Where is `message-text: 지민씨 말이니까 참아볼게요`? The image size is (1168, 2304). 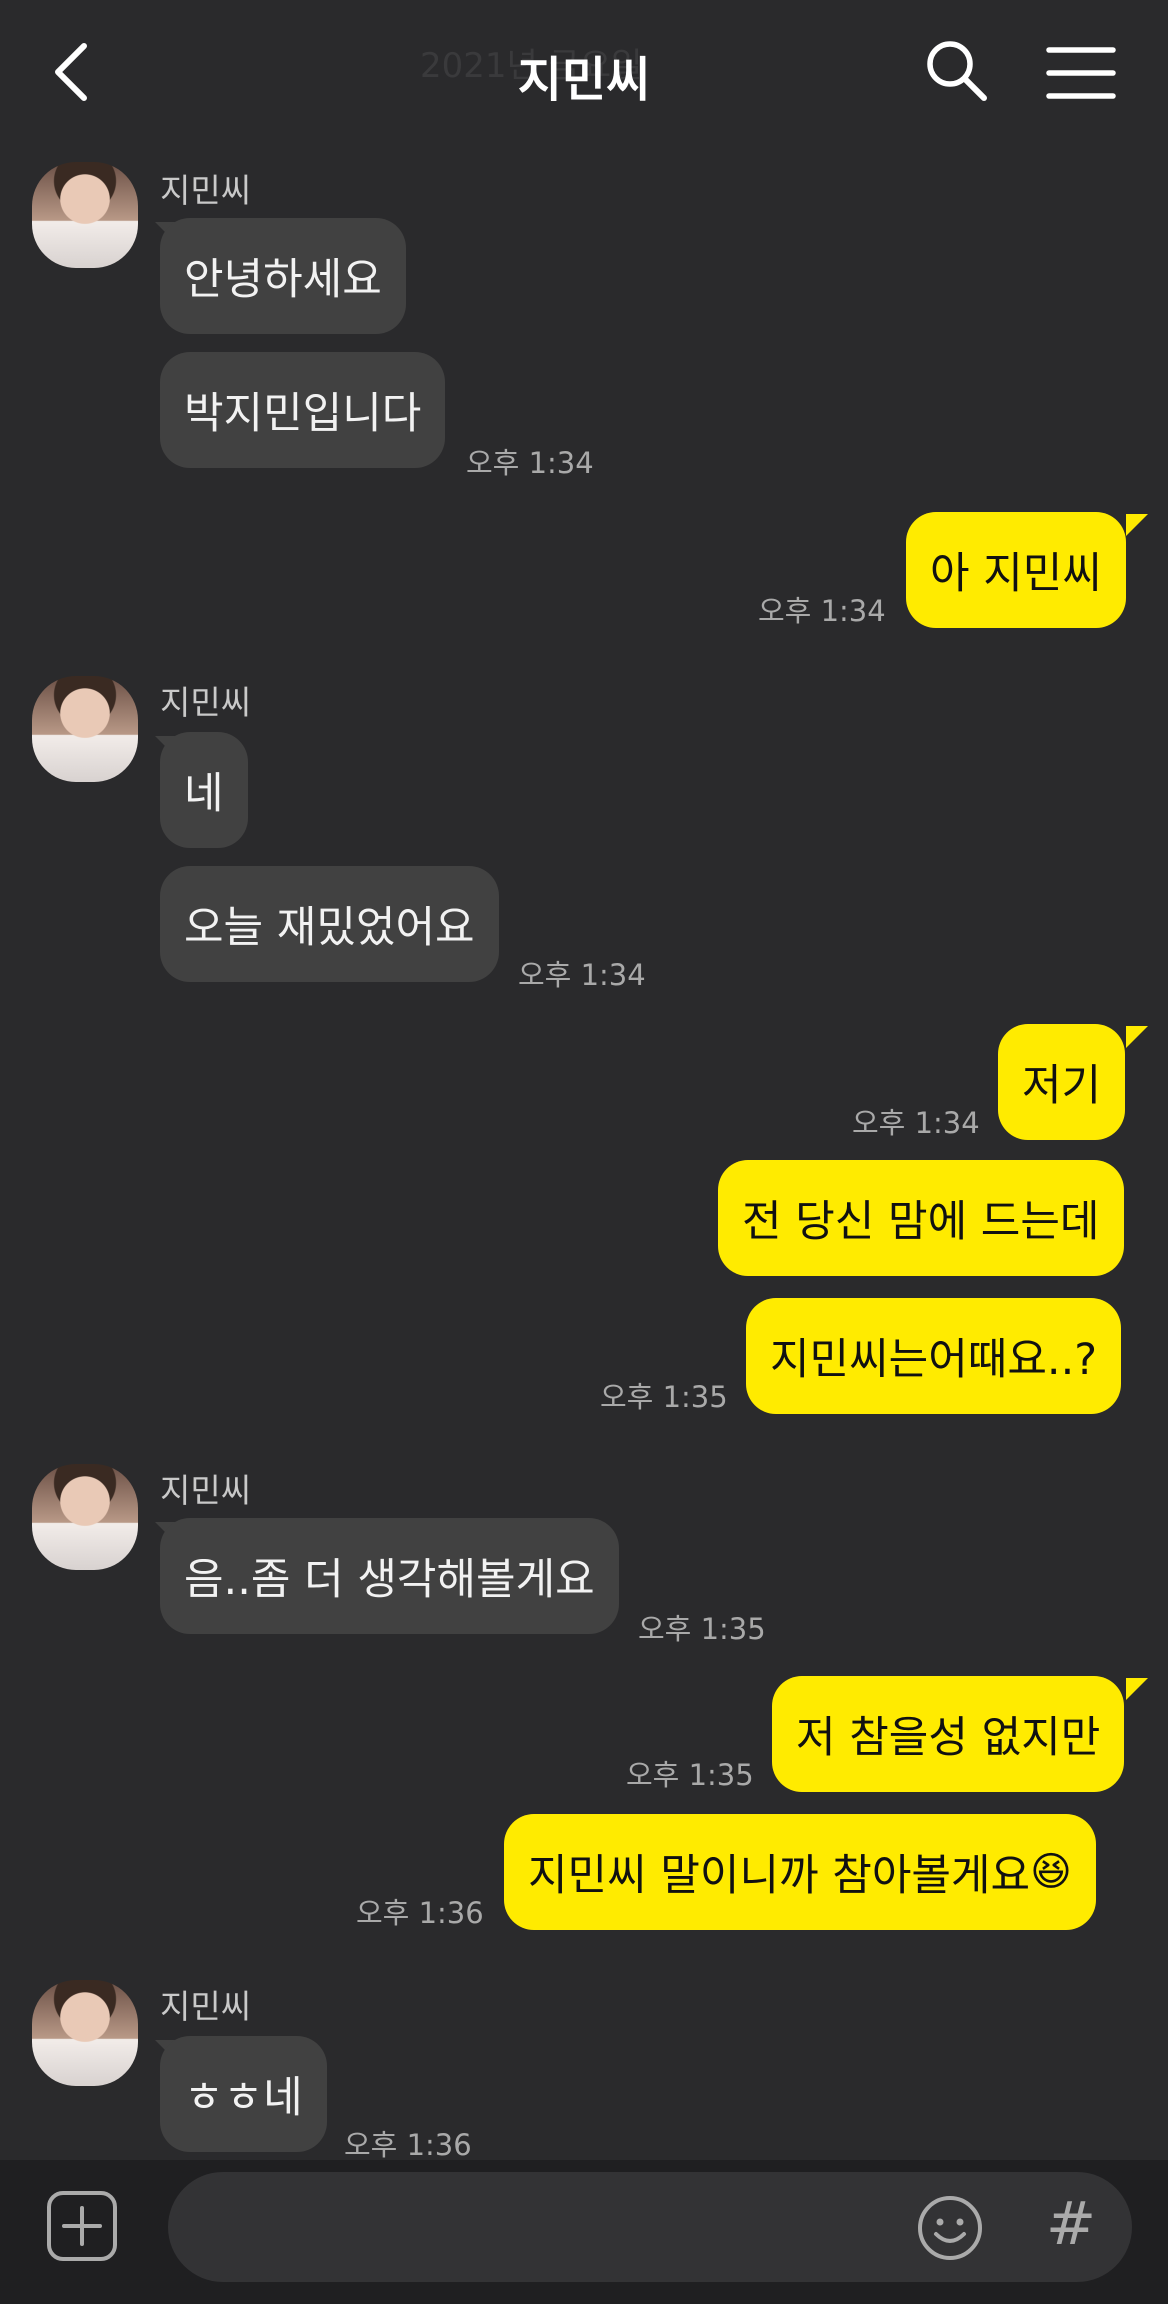
message-text: 지민씨 말이니까 참아볼게요 is located at coordinates (779, 1876).